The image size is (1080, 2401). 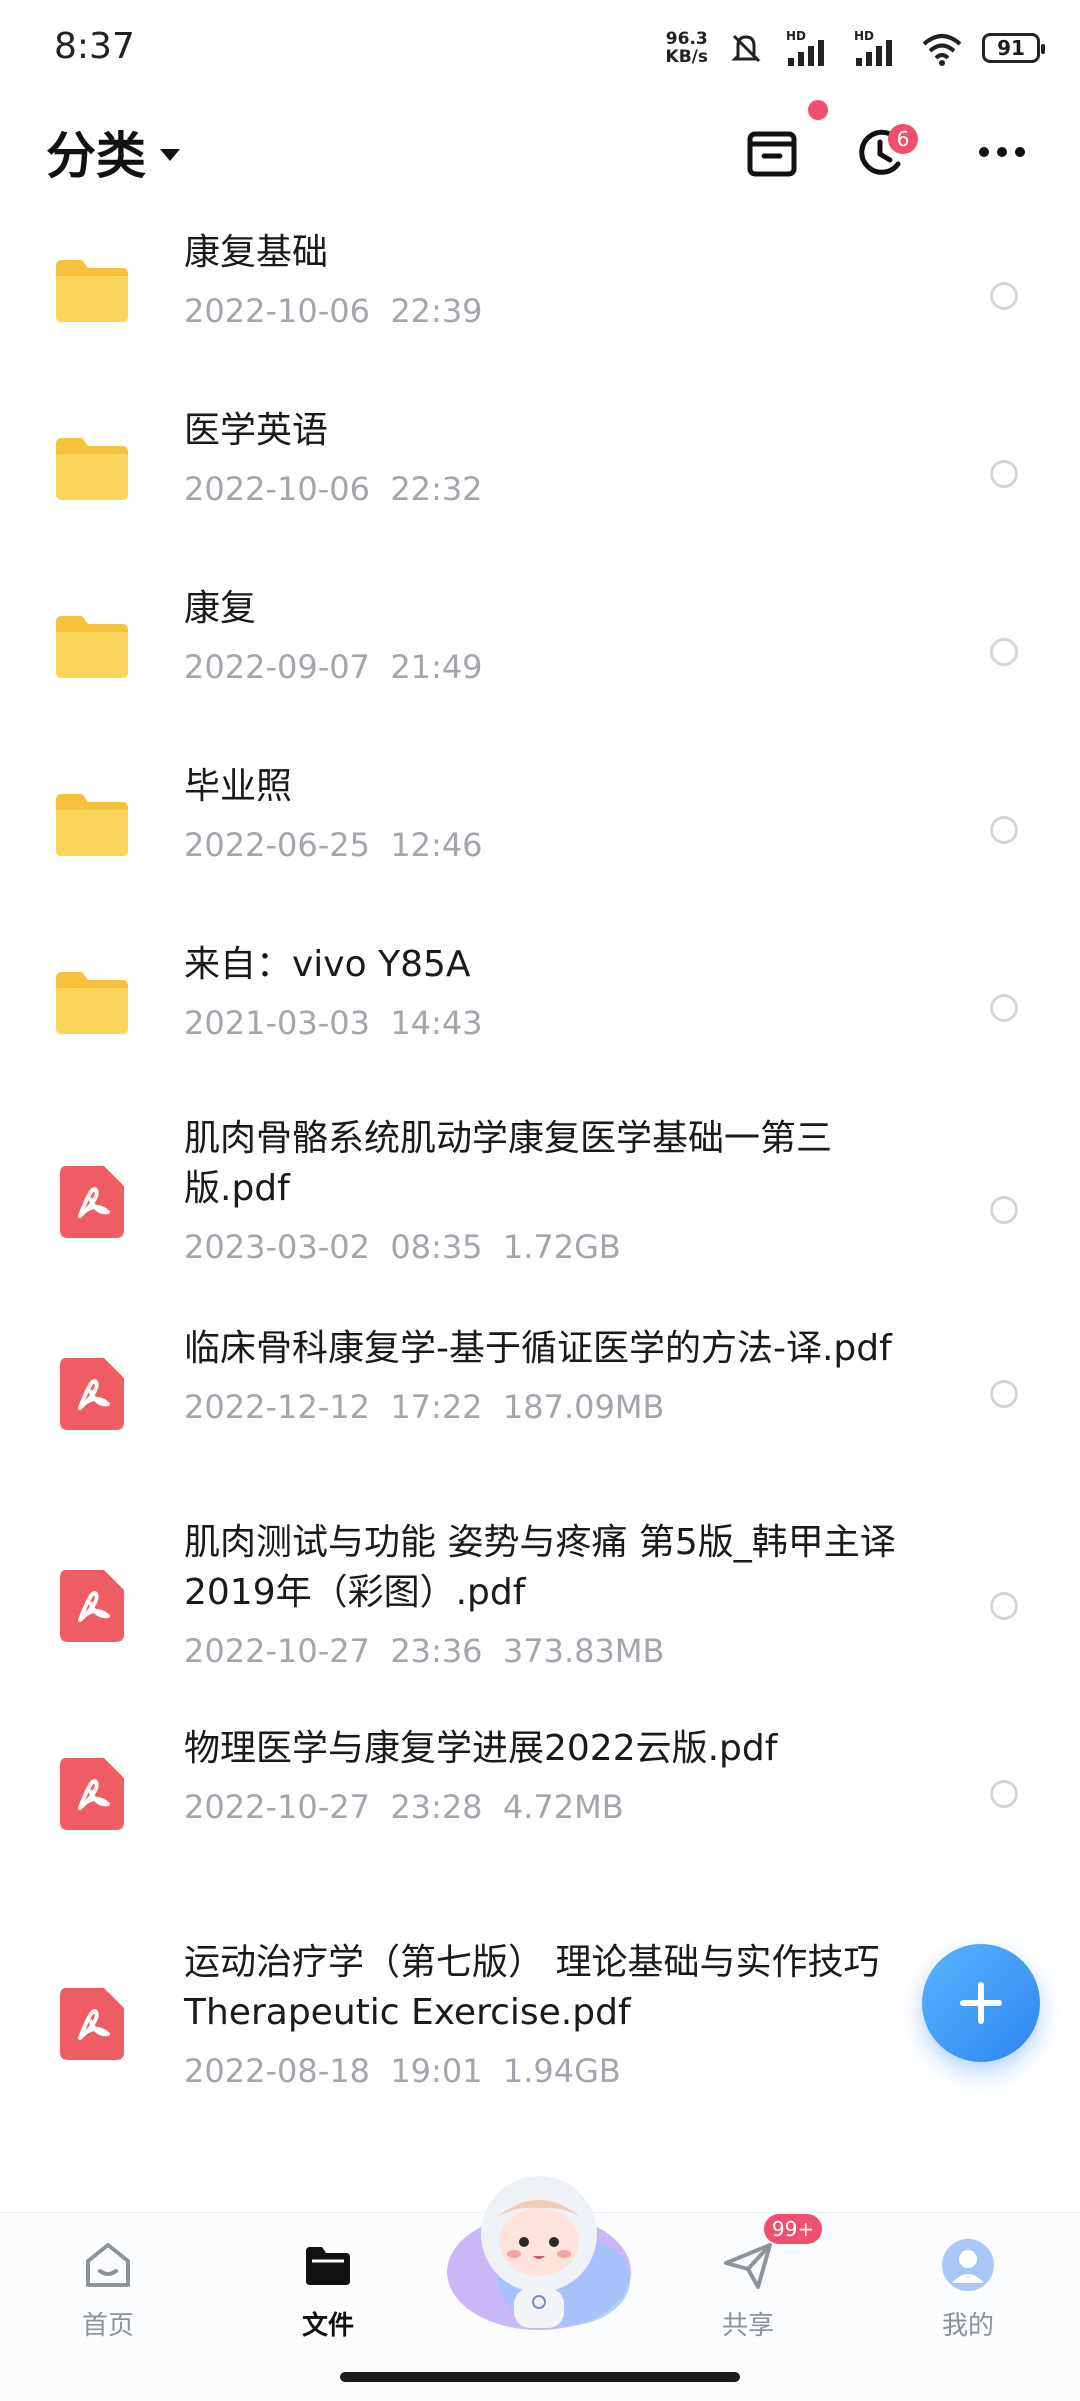 What do you see at coordinates (94, 46) in the screenshot?
I see `status-time: 8:37` at bounding box center [94, 46].